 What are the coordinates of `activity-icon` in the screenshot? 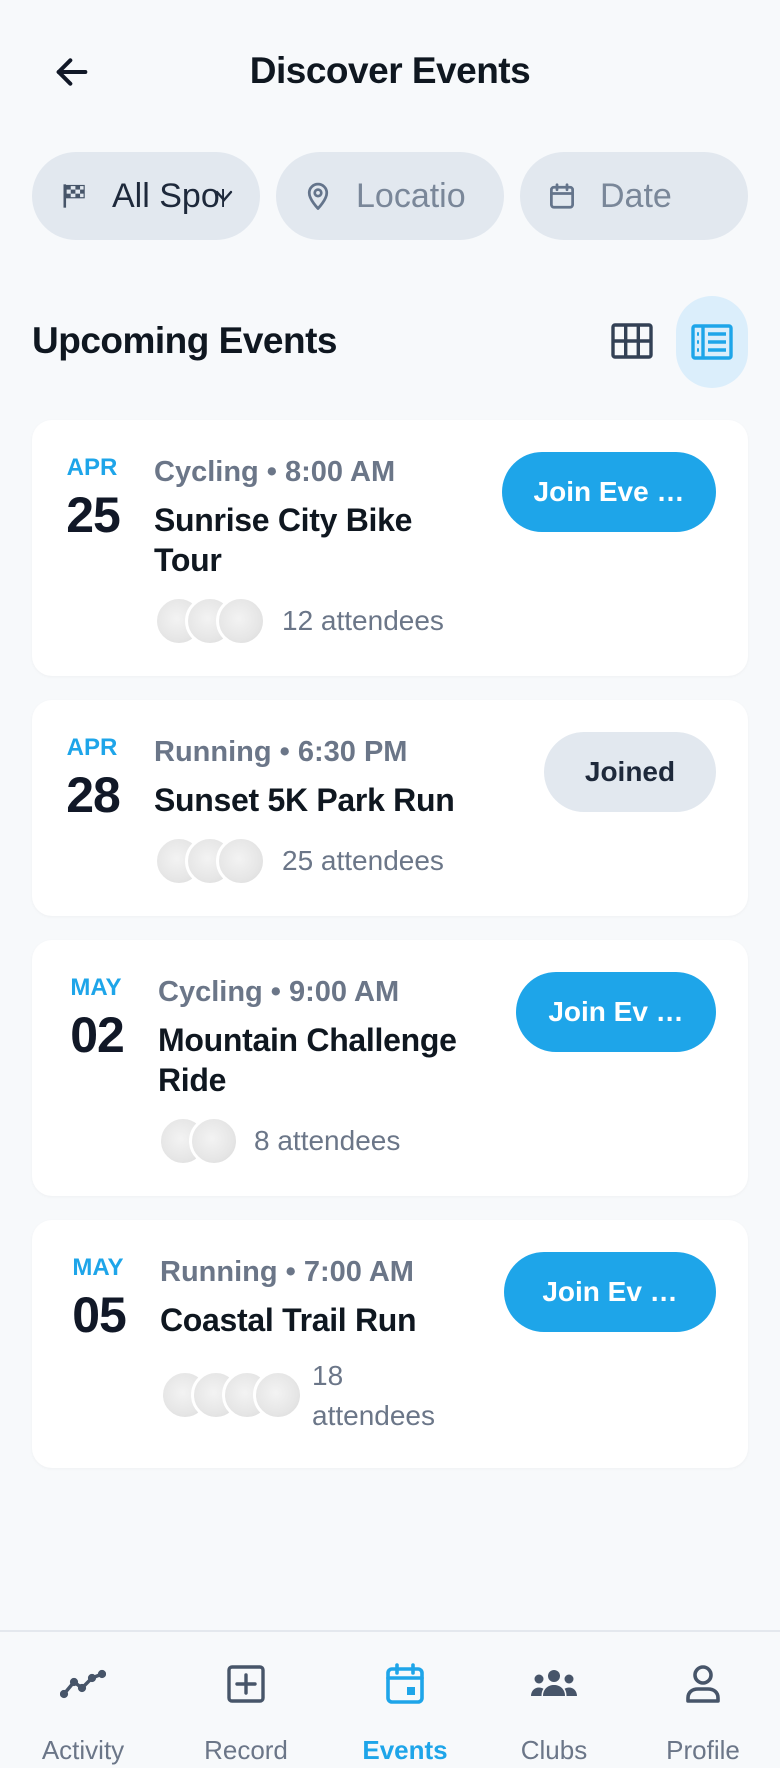 It's located at (83, 1684).